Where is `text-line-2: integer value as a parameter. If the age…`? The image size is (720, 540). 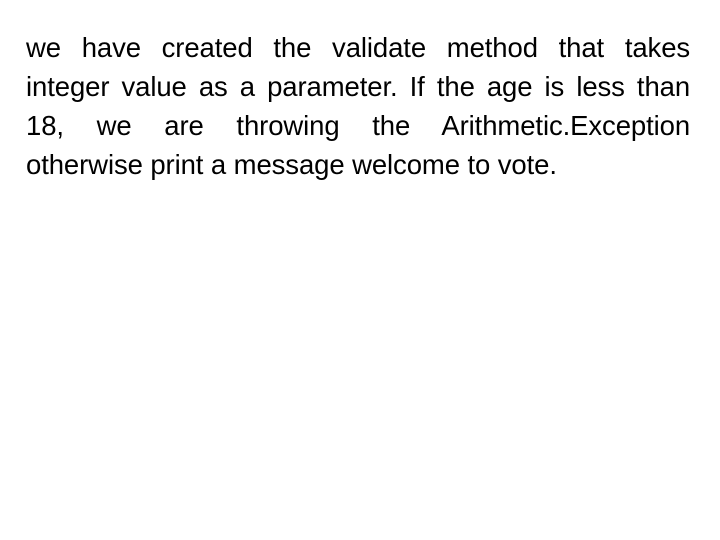 text-line-2: integer value as a parameter. If the age… is located at coordinates (358, 86).